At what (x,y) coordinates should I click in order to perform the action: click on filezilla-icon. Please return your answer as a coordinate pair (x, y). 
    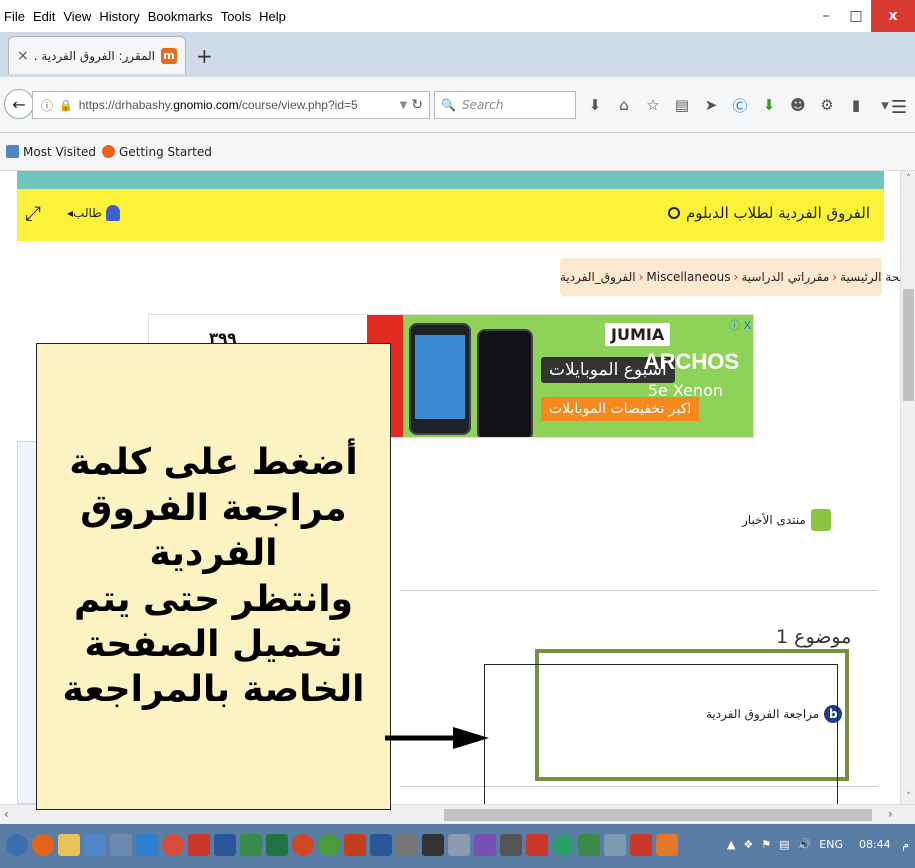
    Looking at the image, I should click on (537, 845).